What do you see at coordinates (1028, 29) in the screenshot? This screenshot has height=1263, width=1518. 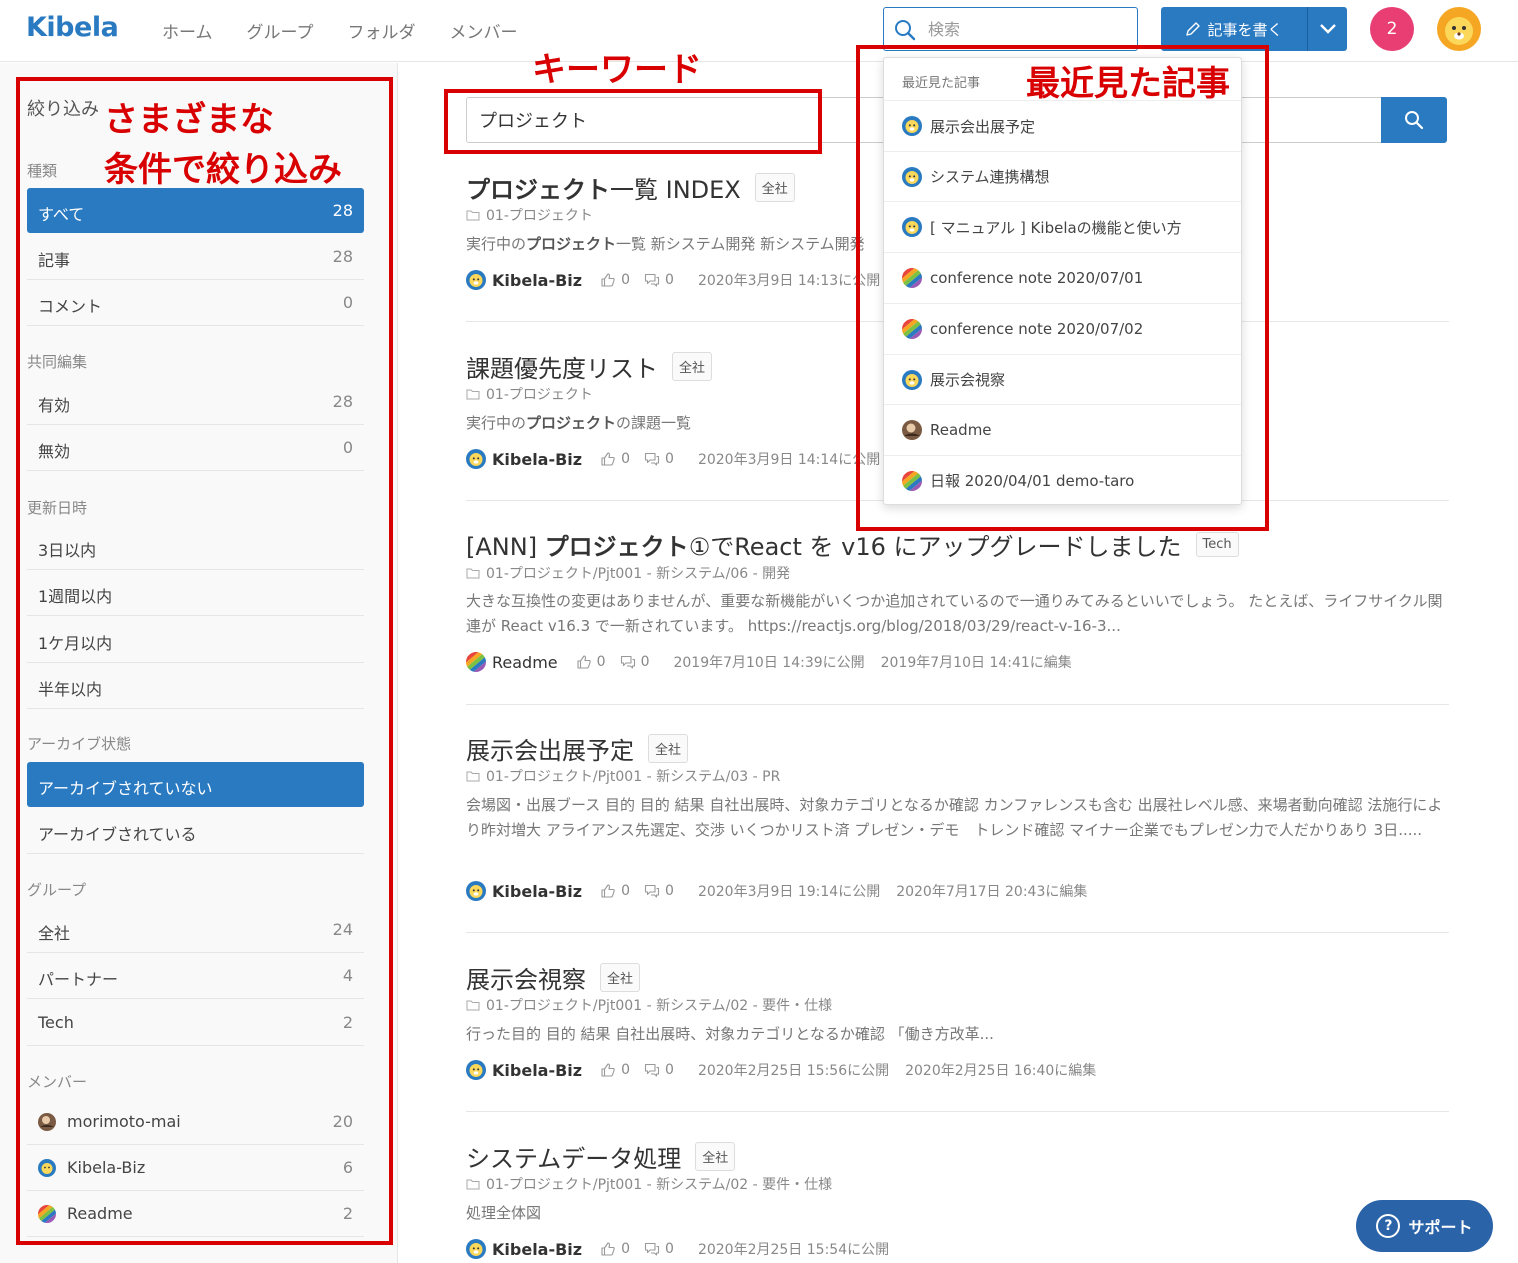 I see `header-search-input` at bounding box center [1028, 29].